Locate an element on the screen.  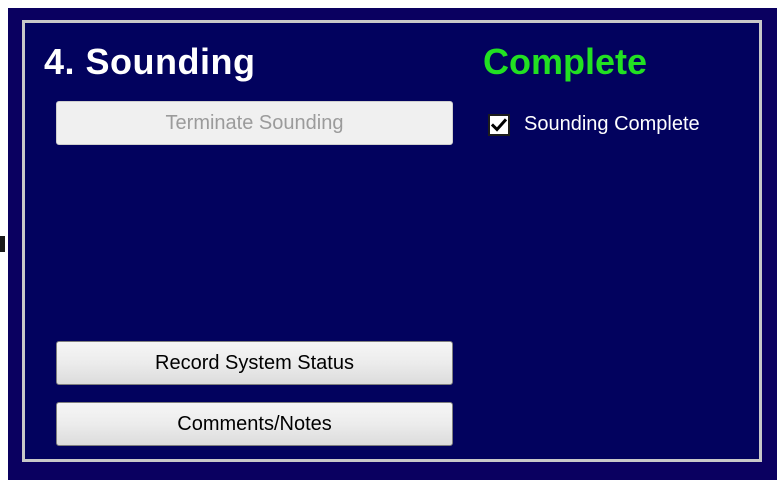
sounding-complete-checkbox is located at coordinates (499, 124).